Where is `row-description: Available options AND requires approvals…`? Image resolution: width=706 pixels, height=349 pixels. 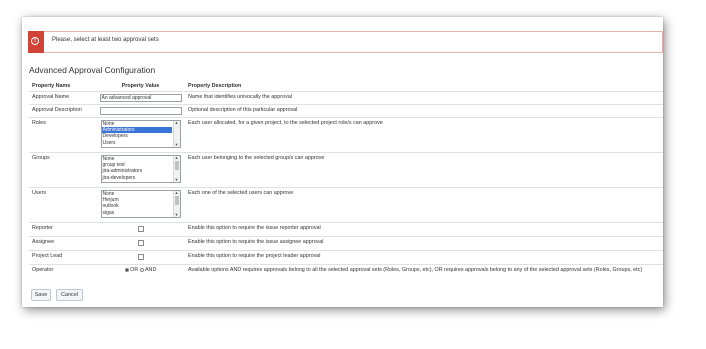 row-description: Available options AND requires approvals… is located at coordinates (424, 270).